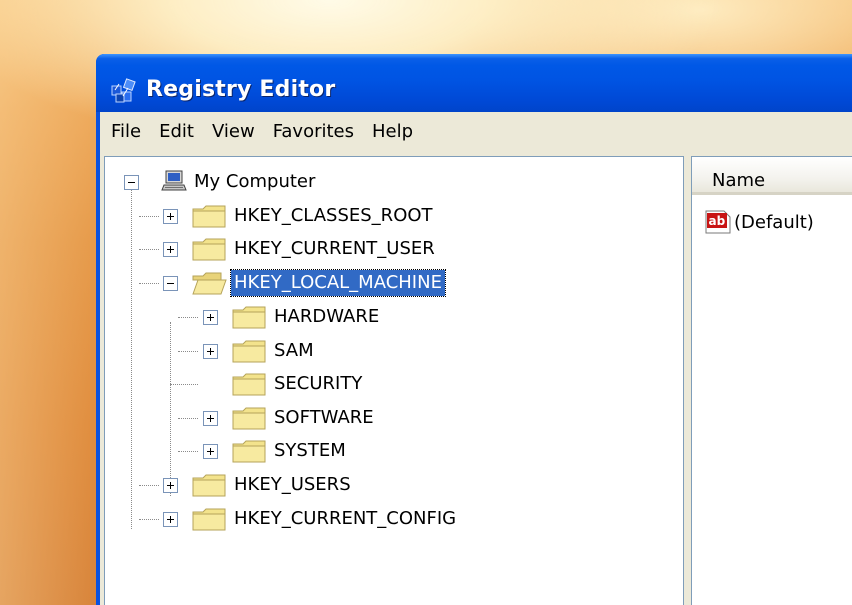  I want to click on tree-node-hkey-local-machine: HKEY_LOCAL_MACHINE, so click(338, 283).